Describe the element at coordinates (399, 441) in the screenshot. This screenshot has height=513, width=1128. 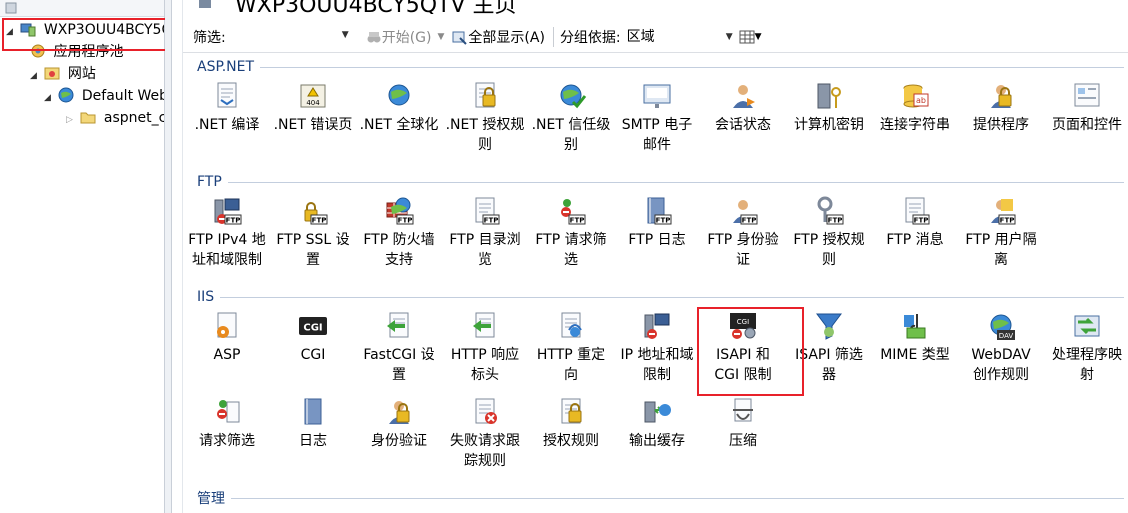
I see `feature-label: 身份验证` at that location.